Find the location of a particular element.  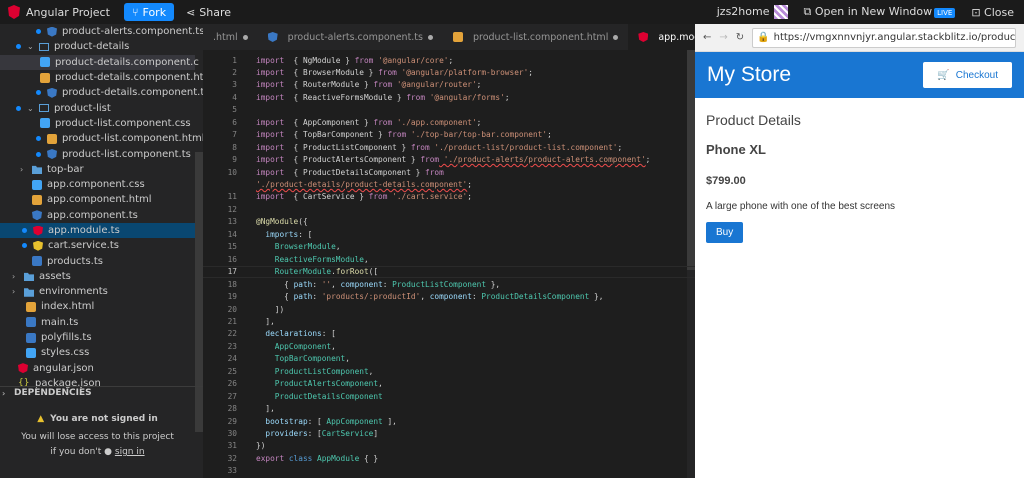

code-line: 13 @NgModule({ is located at coordinates (449, 222).